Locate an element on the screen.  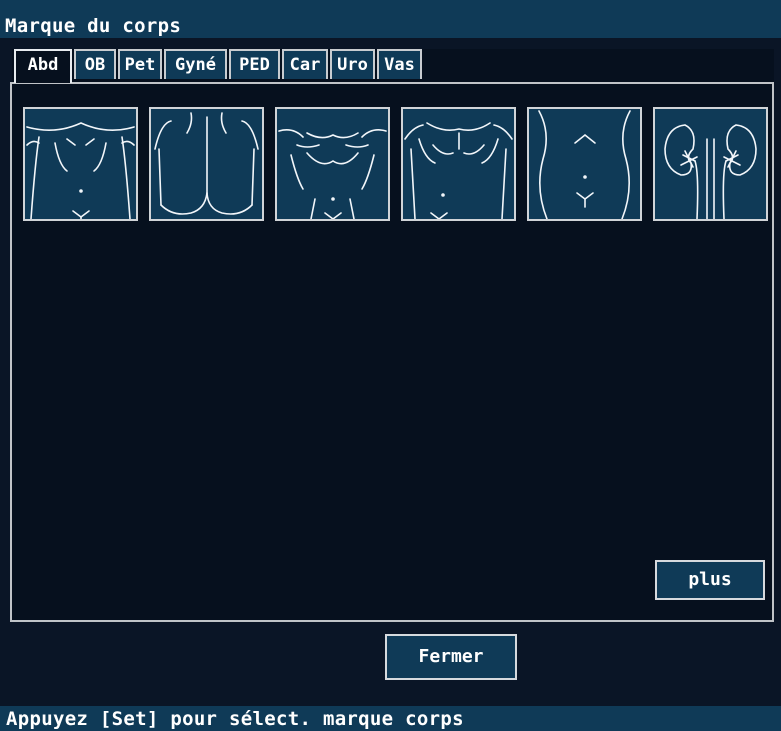
body-mark-back-buttocks is located at coordinates (206, 164).